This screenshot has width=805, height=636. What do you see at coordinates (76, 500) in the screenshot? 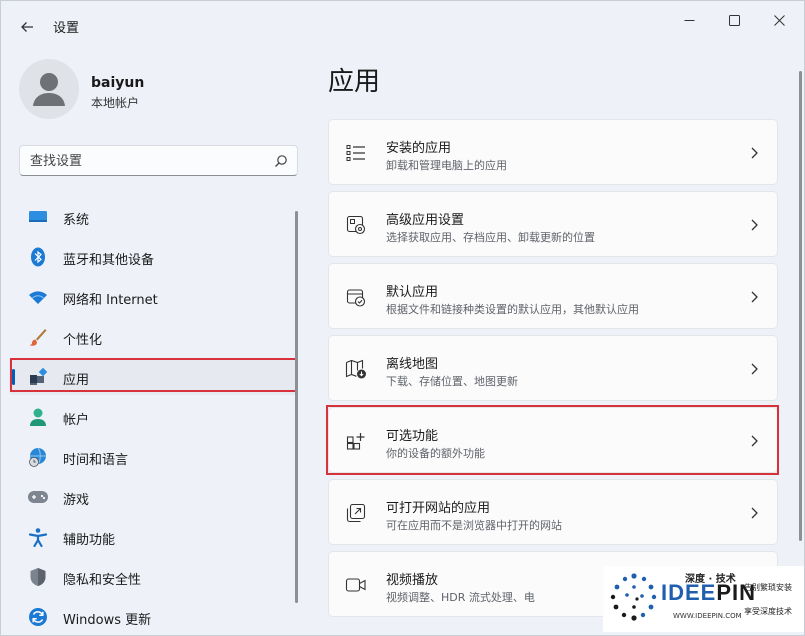
I see `sidebar-item-label: 游戏` at bounding box center [76, 500].